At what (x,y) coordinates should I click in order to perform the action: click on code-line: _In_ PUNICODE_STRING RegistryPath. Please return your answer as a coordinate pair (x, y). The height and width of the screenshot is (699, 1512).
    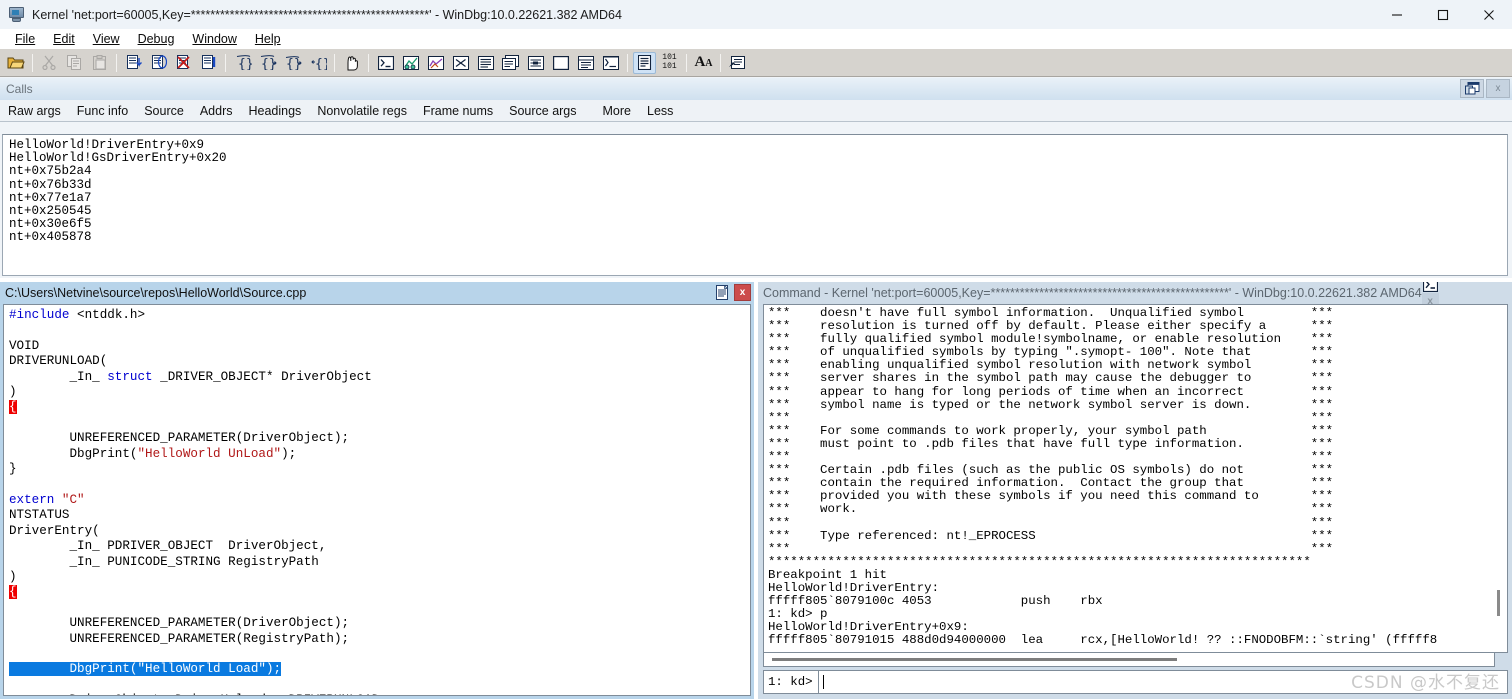
    Looking at the image, I should click on (379, 562).